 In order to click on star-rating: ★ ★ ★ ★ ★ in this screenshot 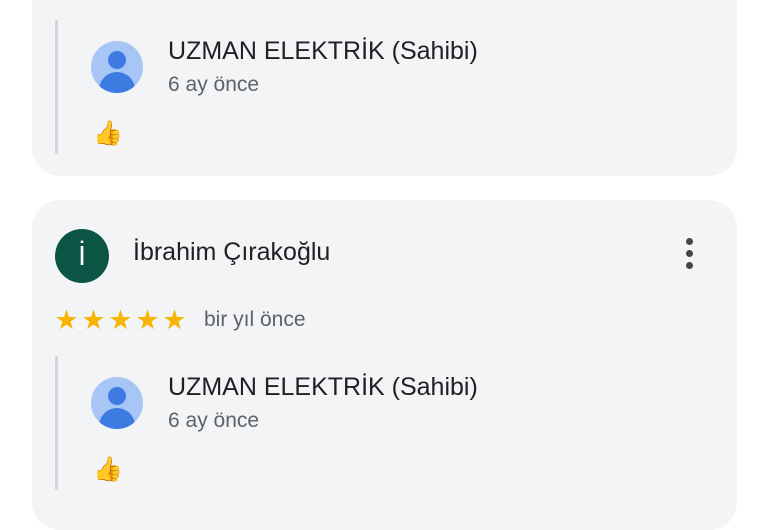, I will do `click(120, 320)`.